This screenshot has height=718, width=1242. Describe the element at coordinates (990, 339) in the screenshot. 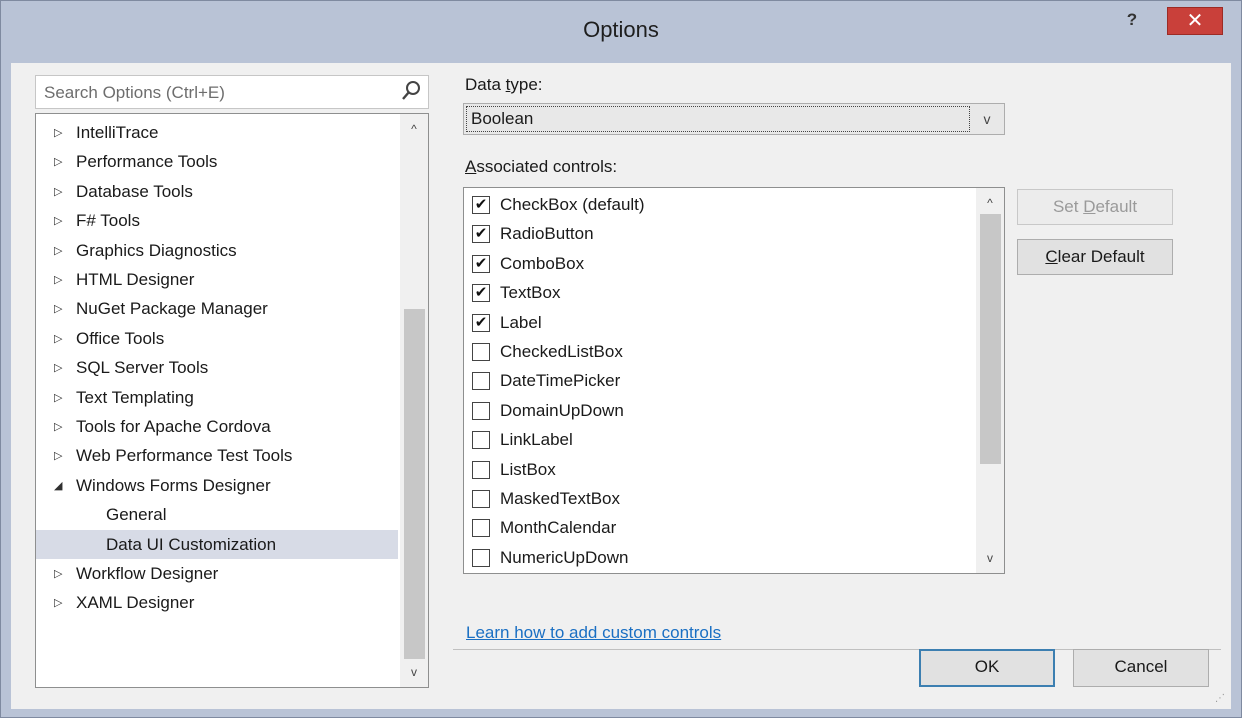

I see `list-scroll-thumb` at that location.